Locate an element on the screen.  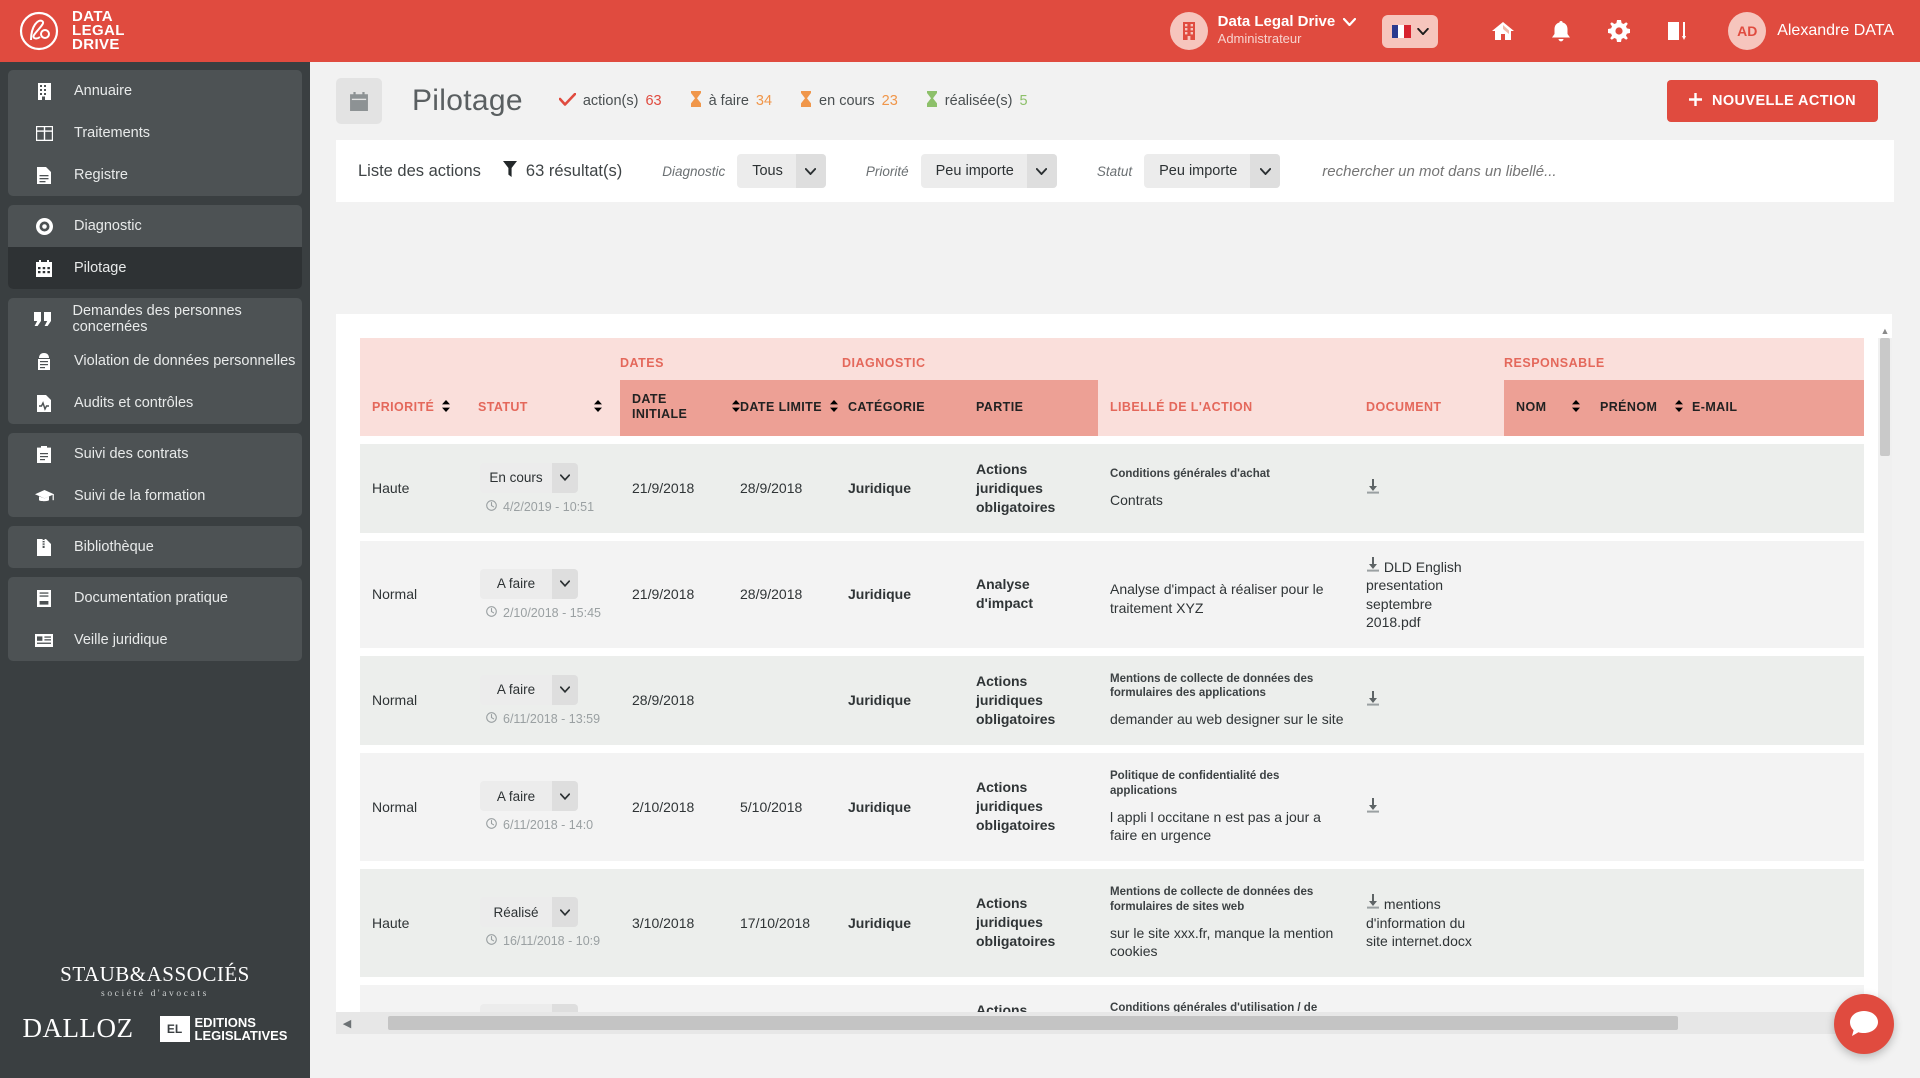
col-priorite: PRIORITÉ is located at coordinates (416, 408).